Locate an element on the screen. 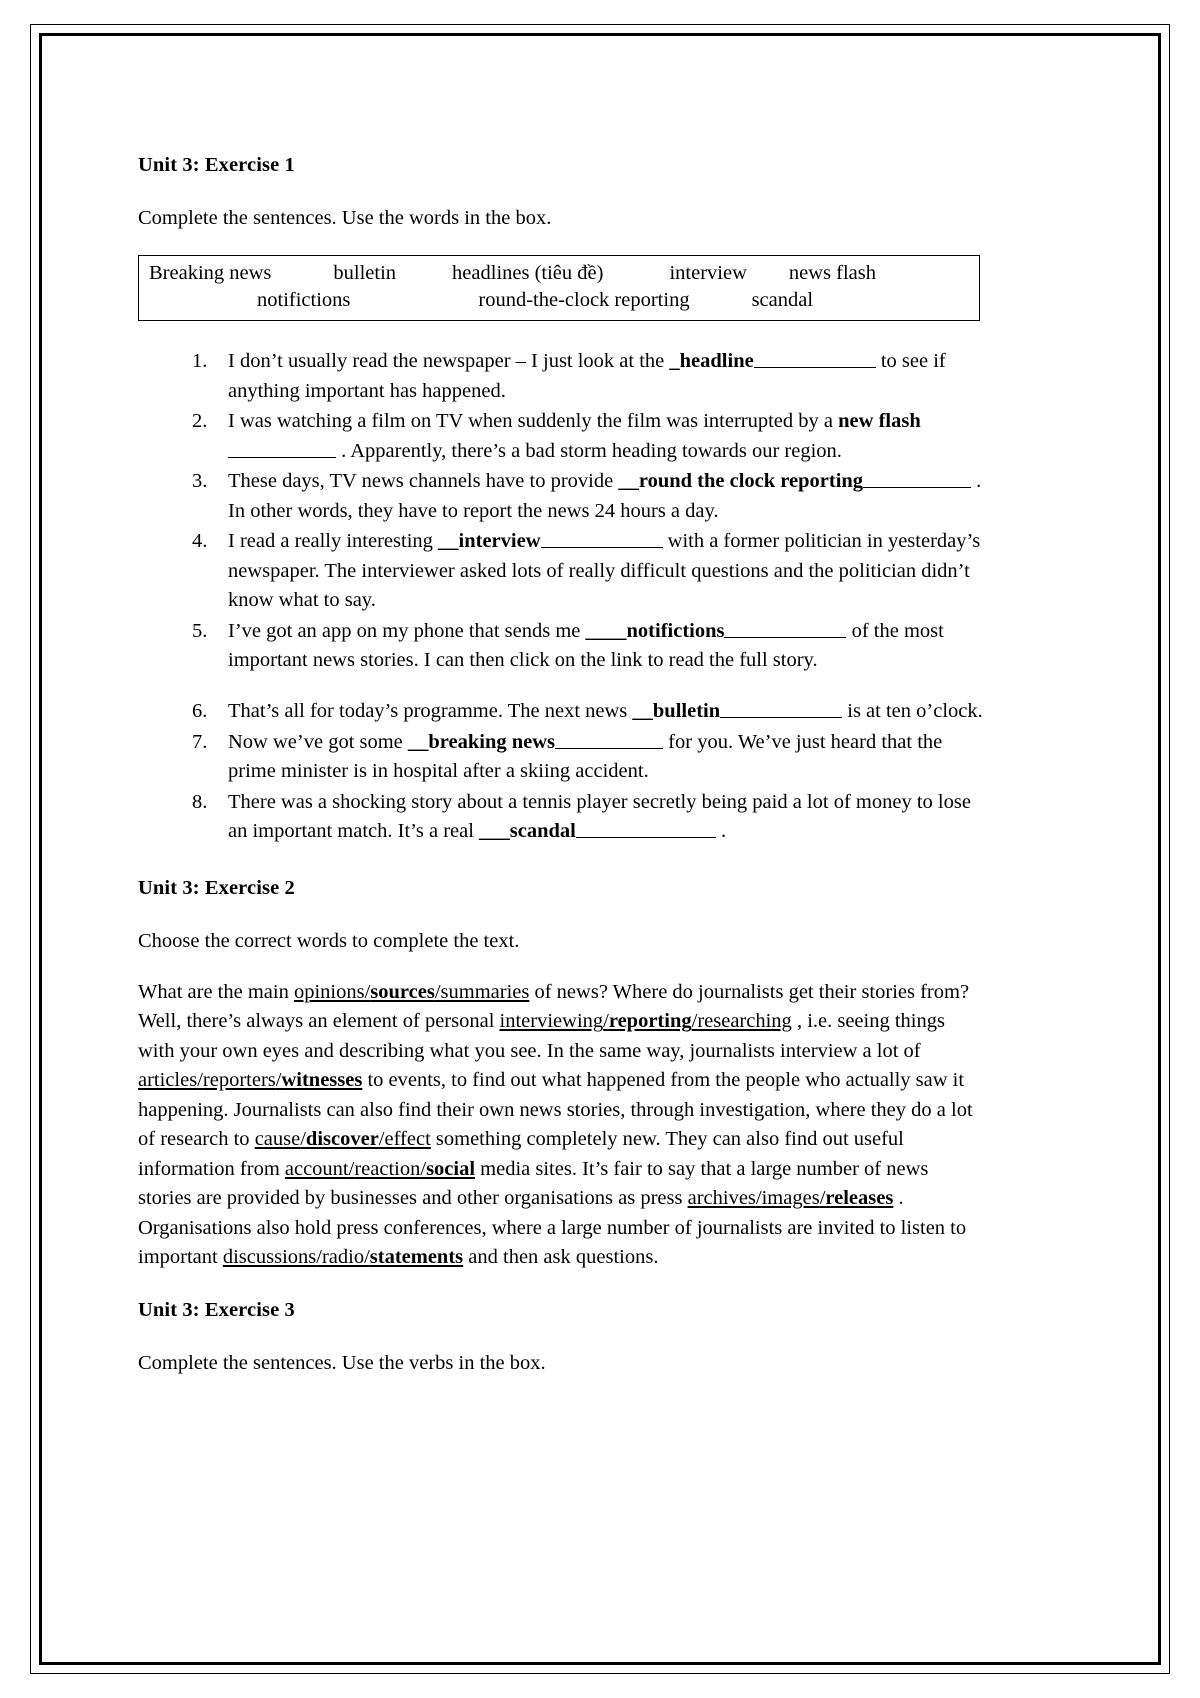  choice-group: opinions/sources/summaries is located at coordinates (411, 992).